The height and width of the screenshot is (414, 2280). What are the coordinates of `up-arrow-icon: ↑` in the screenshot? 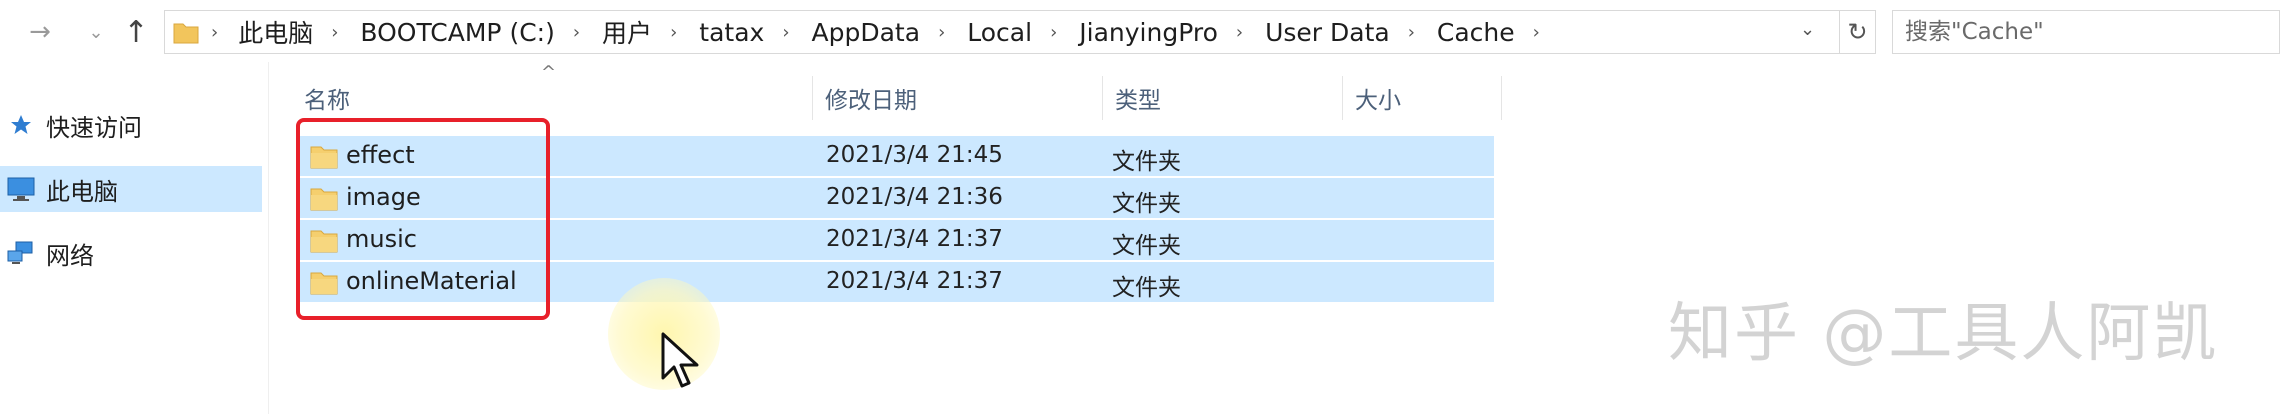 It's located at (136, 32).